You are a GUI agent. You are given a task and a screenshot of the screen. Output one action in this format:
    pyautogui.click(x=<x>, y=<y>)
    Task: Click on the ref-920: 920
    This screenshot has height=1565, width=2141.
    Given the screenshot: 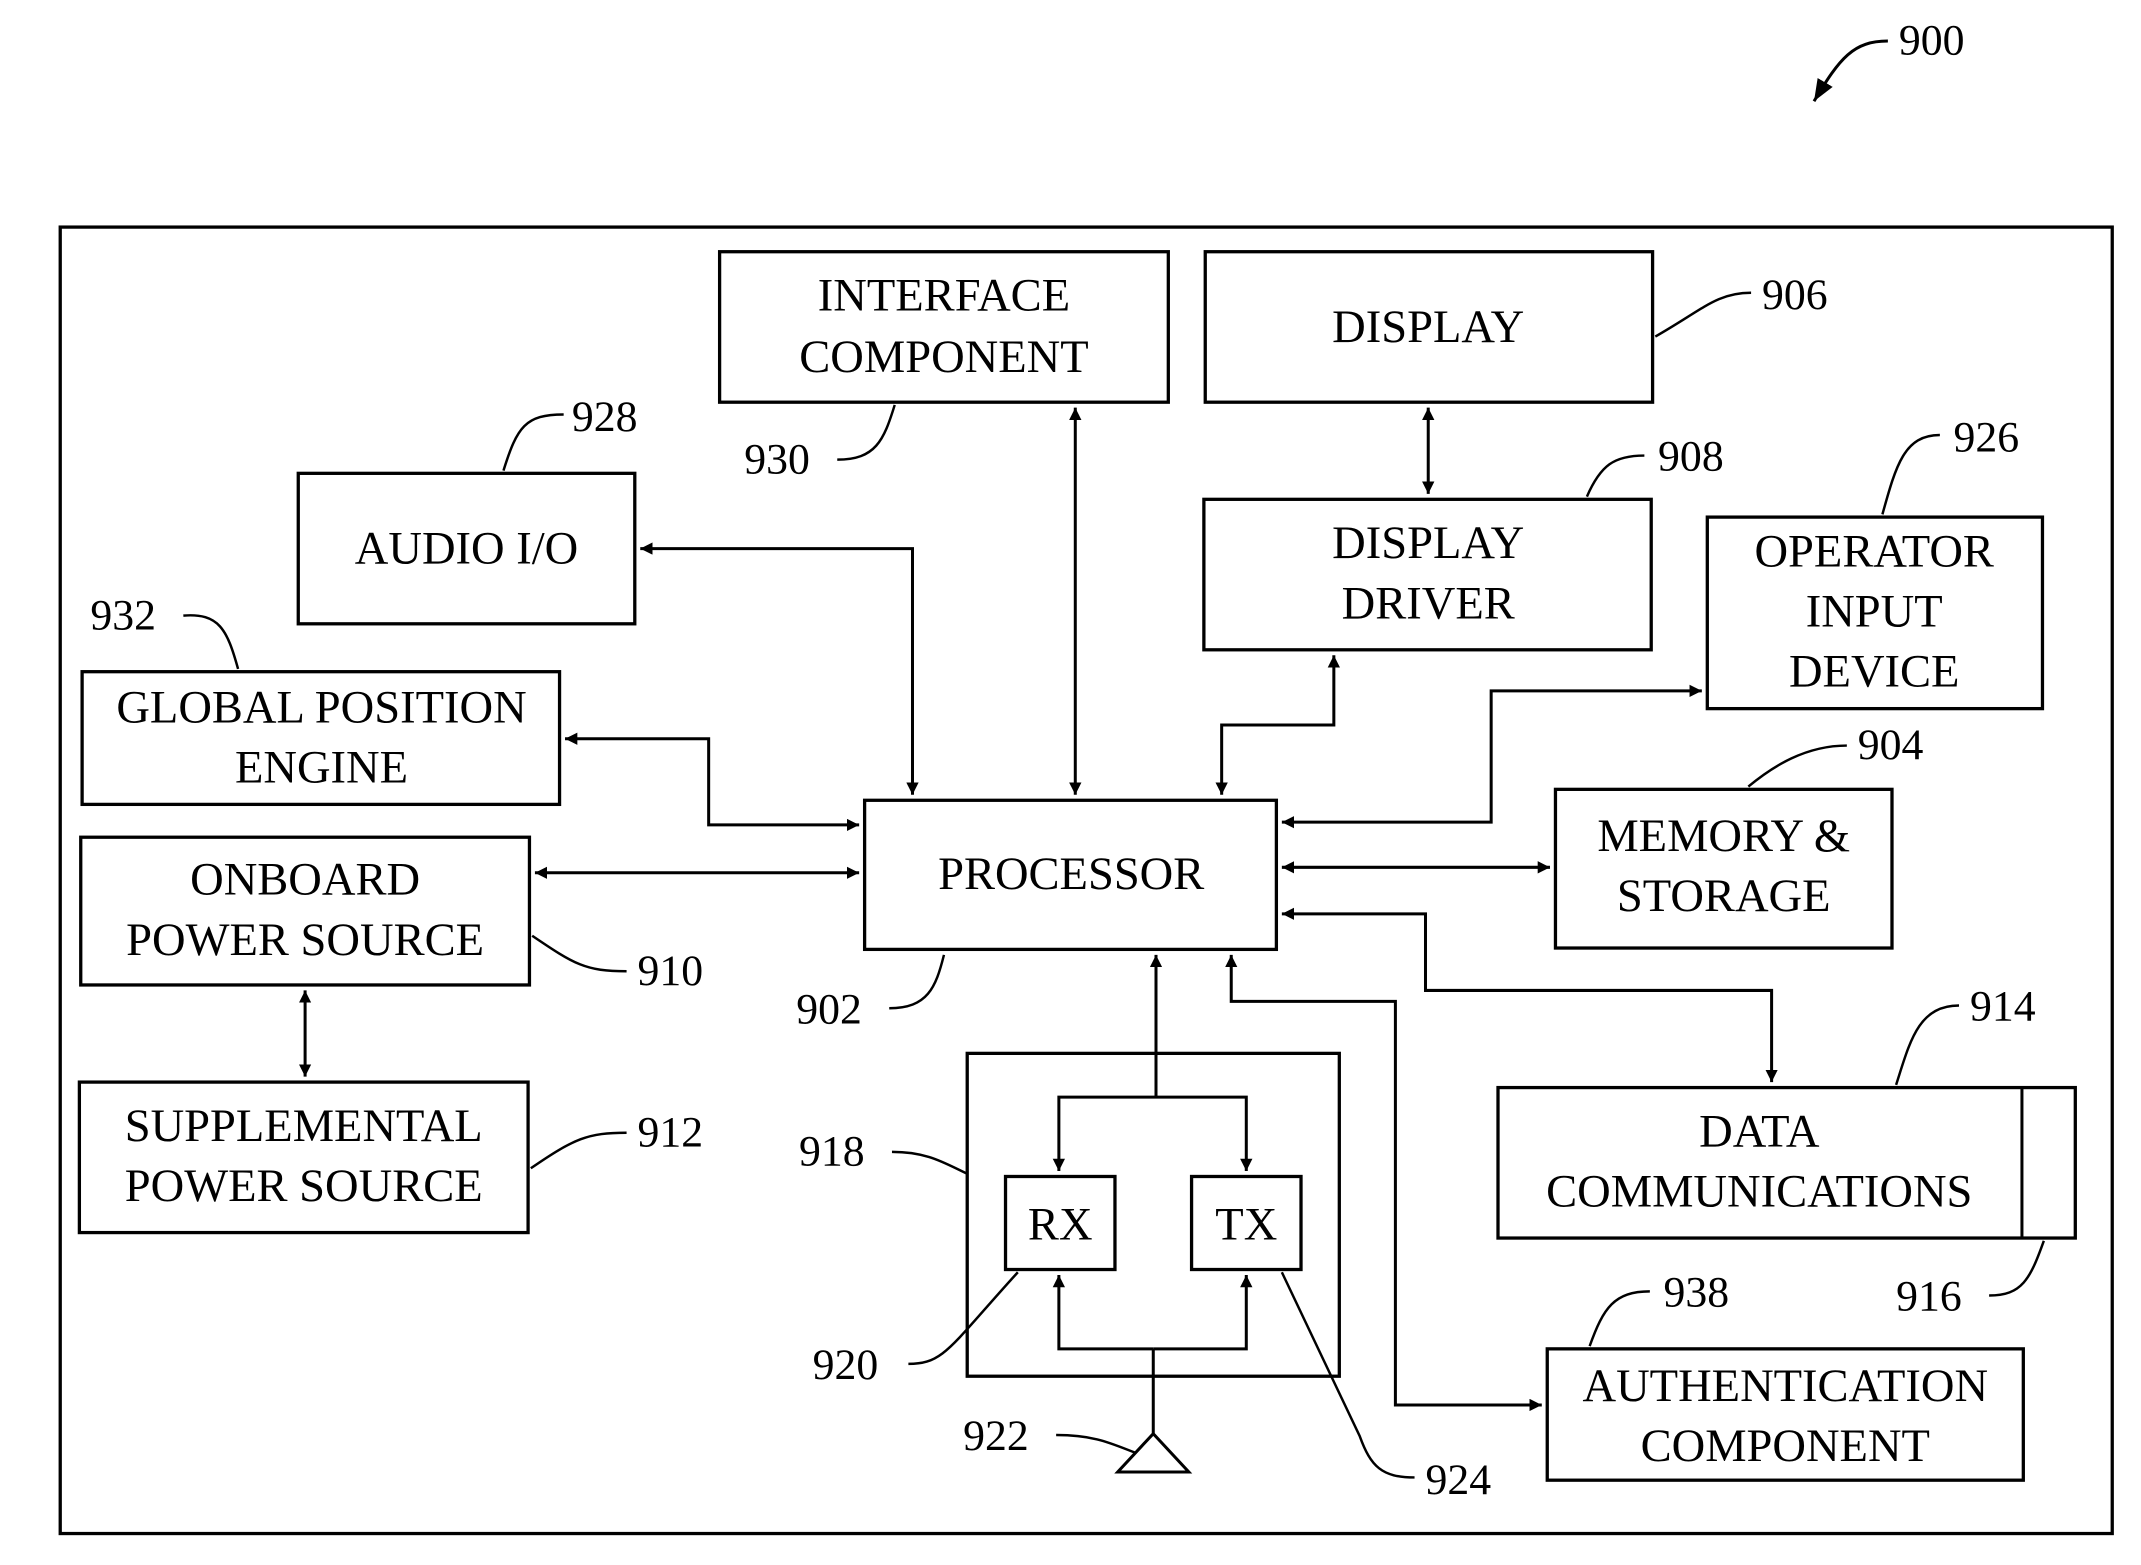 What is the action you would take?
    pyautogui.click(x=846, y=1365)
    